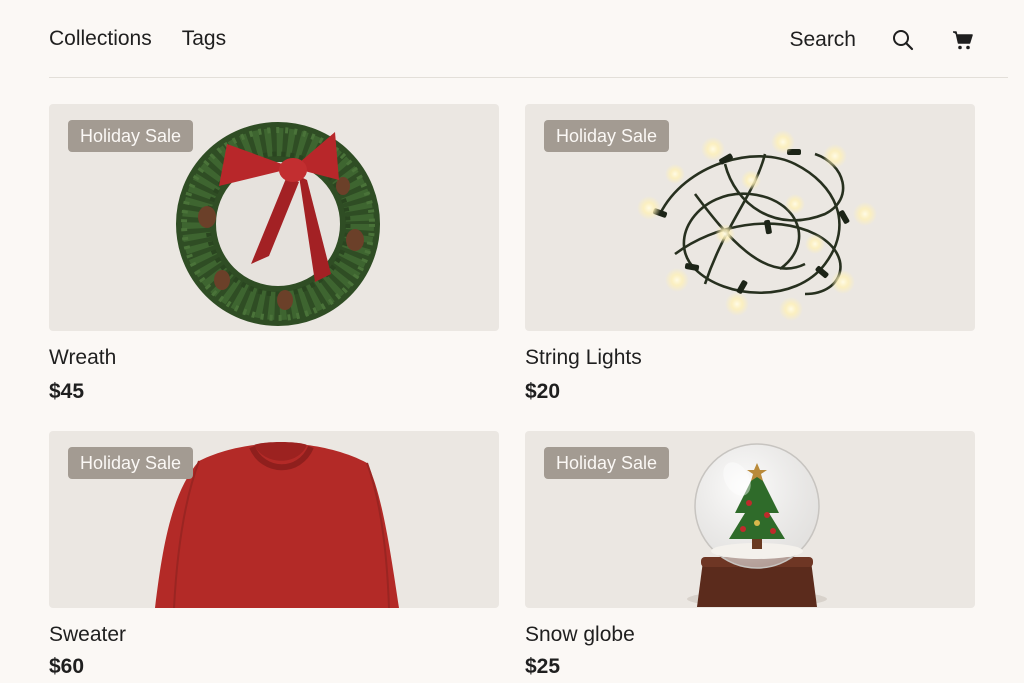  I want to click on cart-icon, so click(963, 40).